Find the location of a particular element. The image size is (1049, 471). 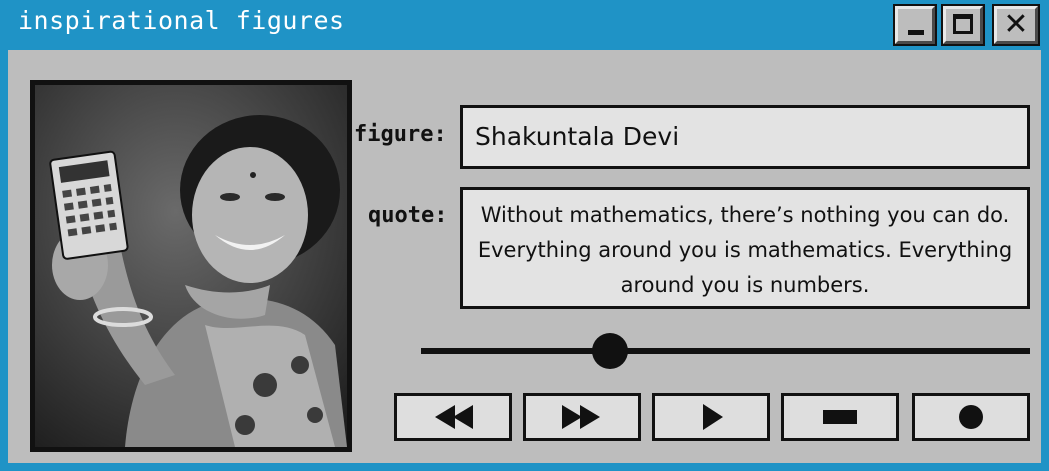

minimize-button is located at coordinates (915, 25).